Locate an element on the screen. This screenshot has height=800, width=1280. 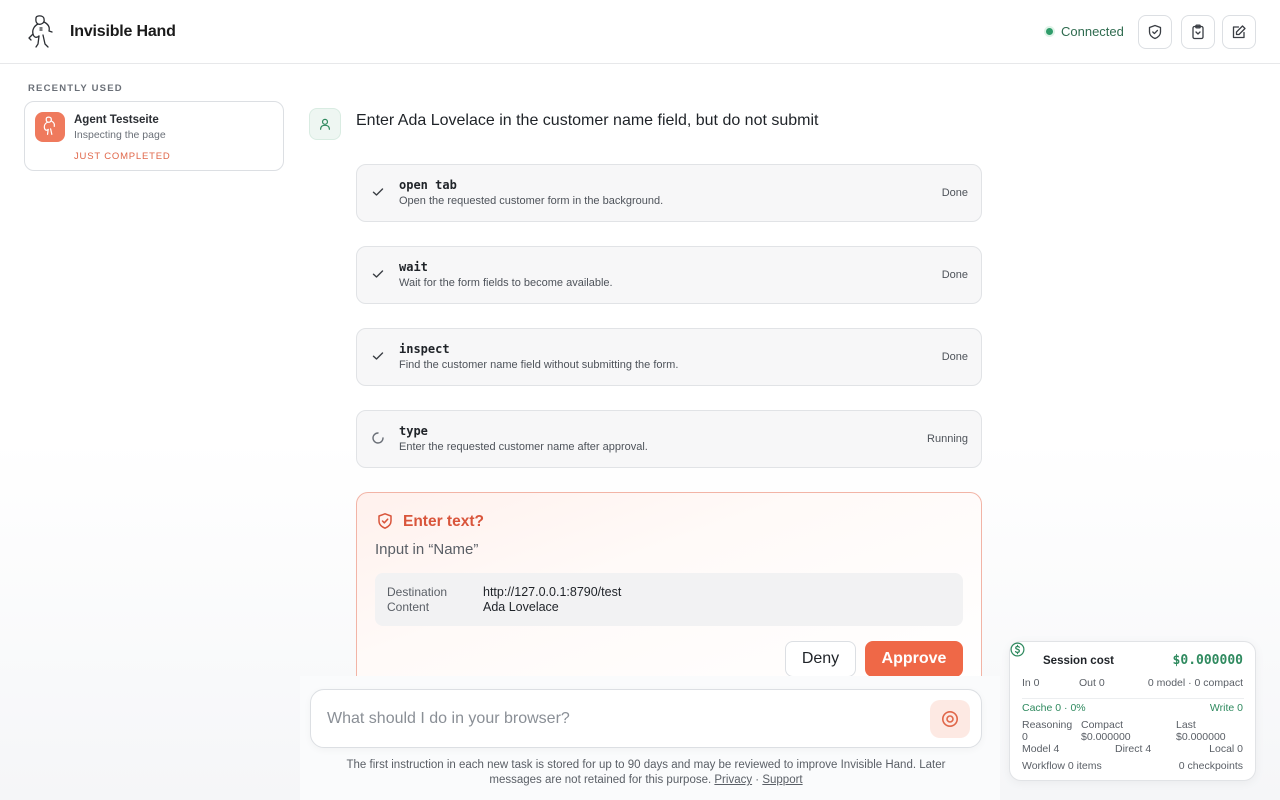
write-stat: Write 0 is located at coordinates (1226, 708).